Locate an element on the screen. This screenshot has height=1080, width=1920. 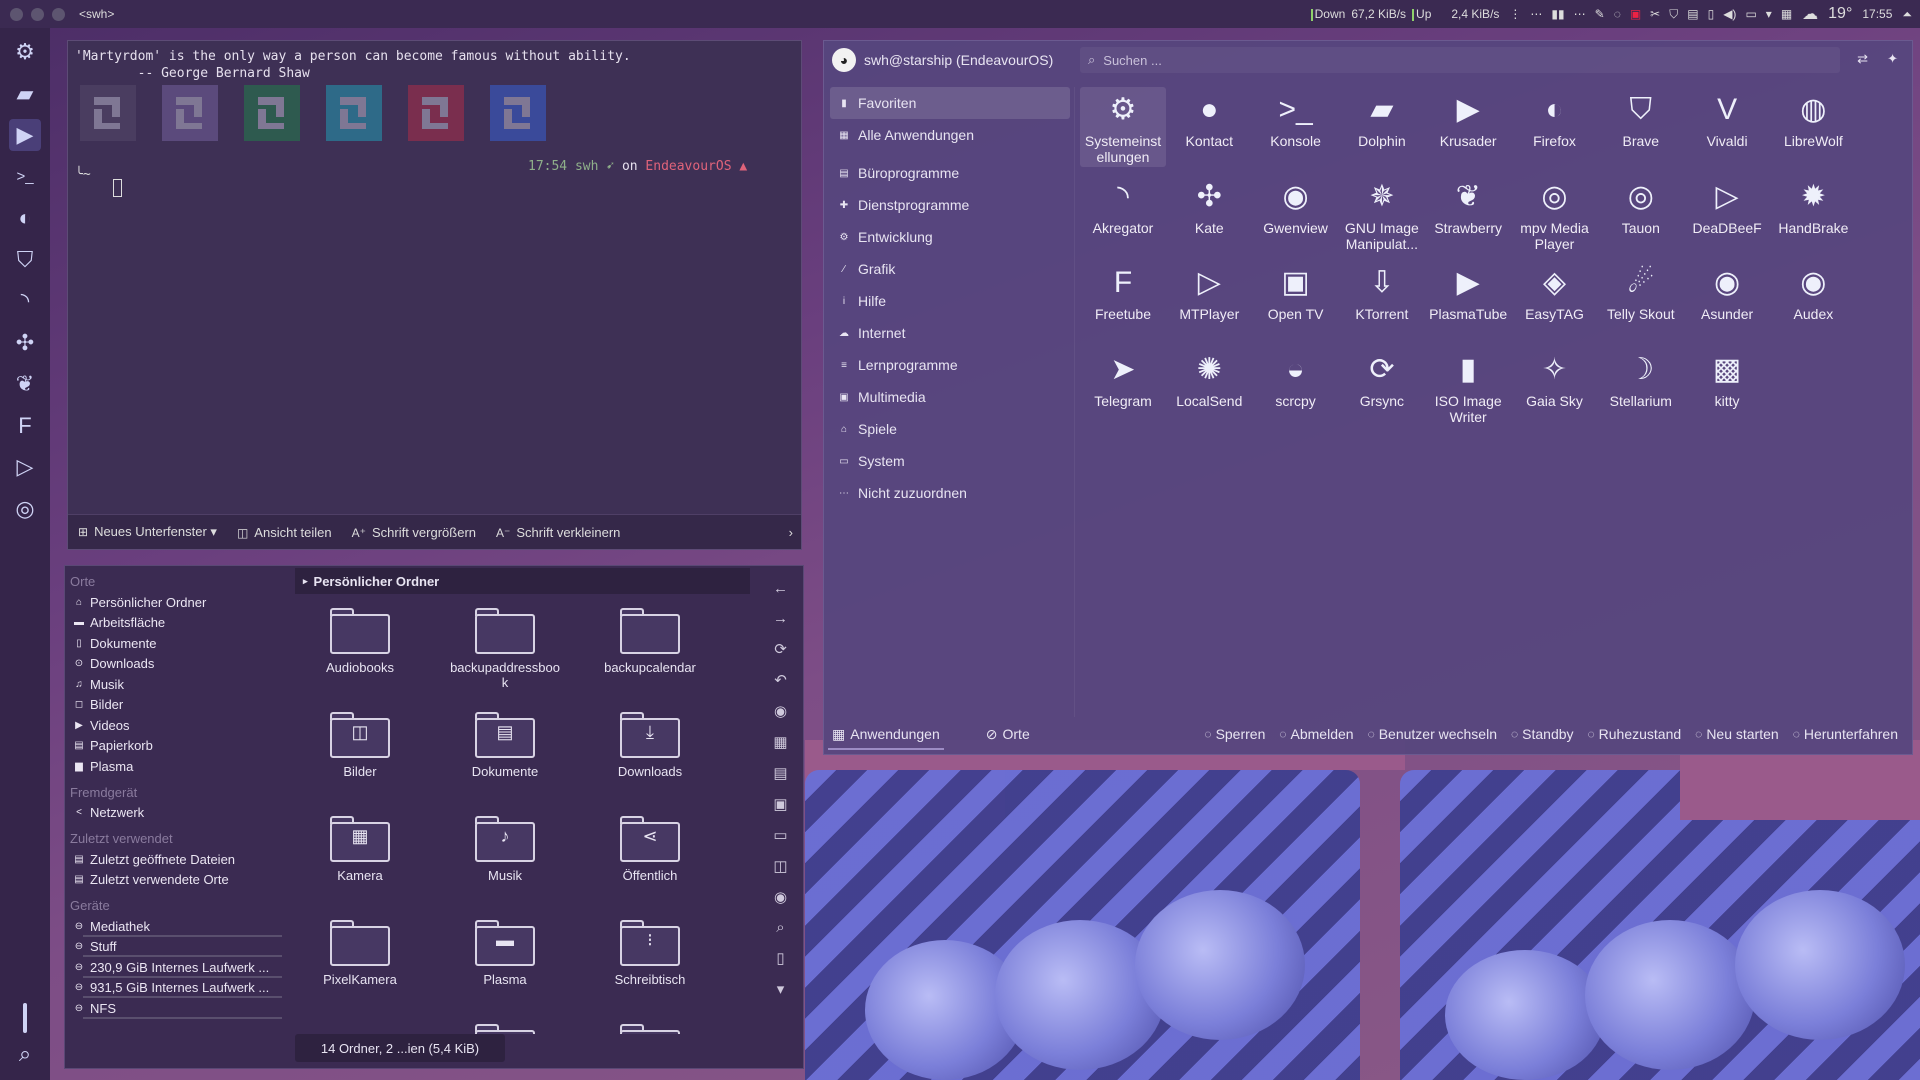
app-item: ▣ Open TV is located at coordinates (1296, 300).